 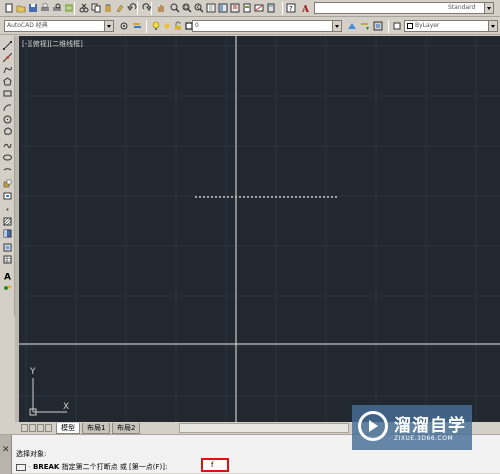 I want to click on color-select: ByLayer, so click(x=451, y=26).